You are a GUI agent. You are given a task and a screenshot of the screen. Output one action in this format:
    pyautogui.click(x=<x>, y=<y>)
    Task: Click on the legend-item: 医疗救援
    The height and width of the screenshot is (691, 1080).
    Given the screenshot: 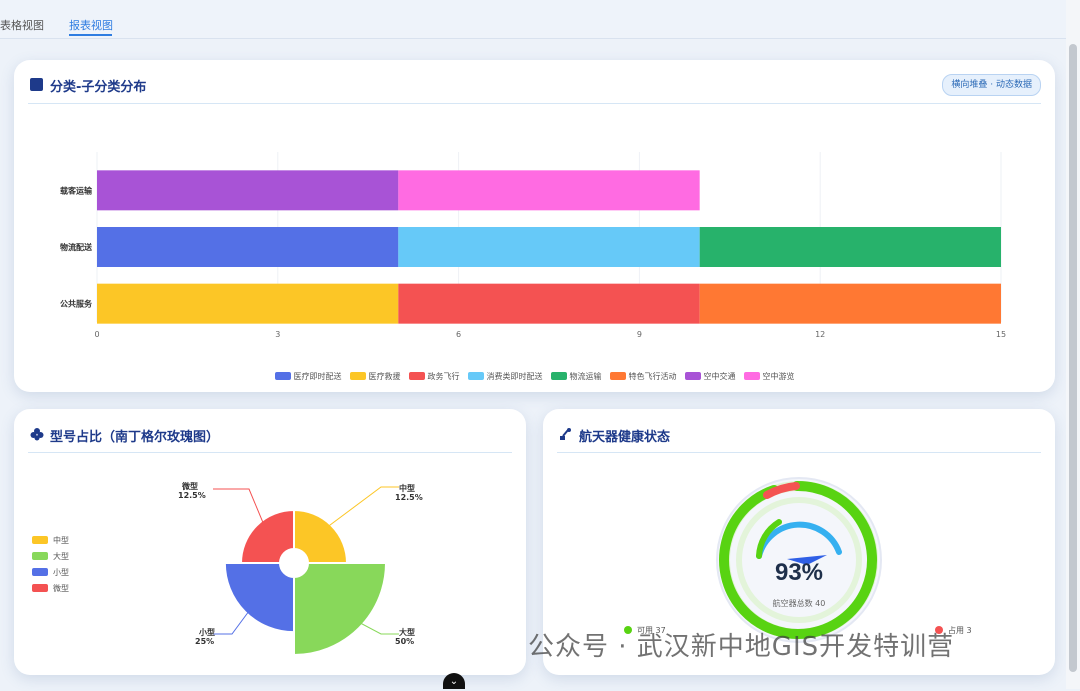 What is the action you would take?
    pyautogui.click(x=375, y=376)
    